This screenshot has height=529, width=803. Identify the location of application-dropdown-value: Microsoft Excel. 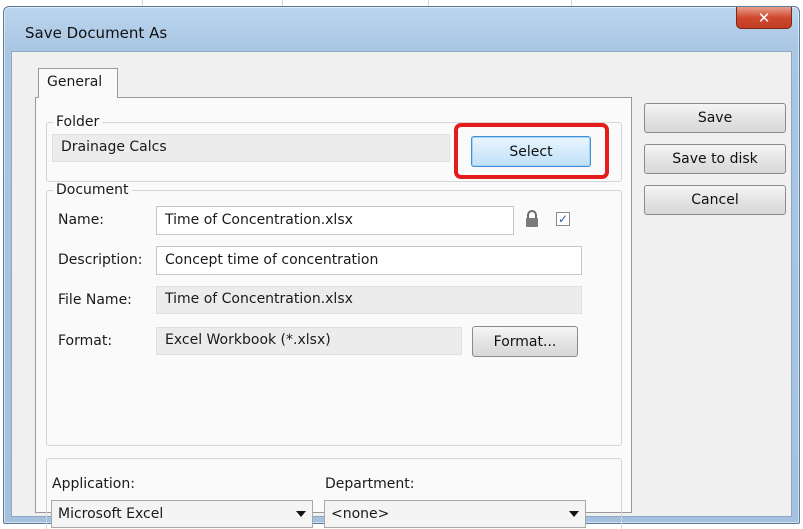
(111, 514).